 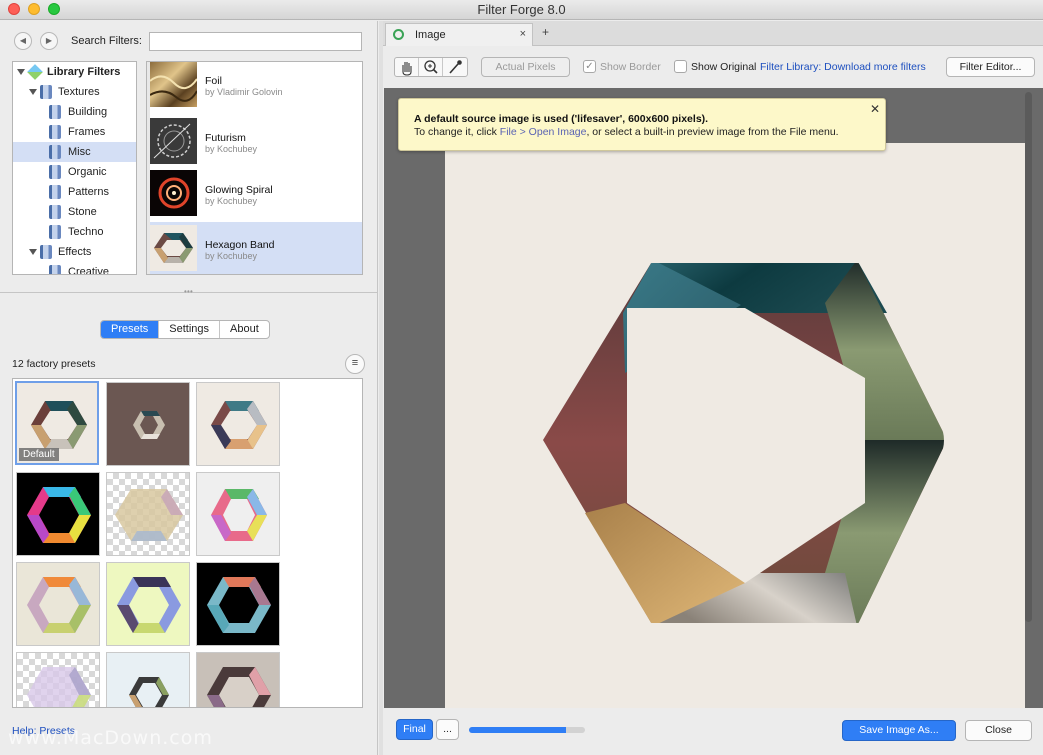 What do you see at coordinates (86, 232) in the screenshot?
I see `tree-item-label: Techno` at bounding box center [86, 232].